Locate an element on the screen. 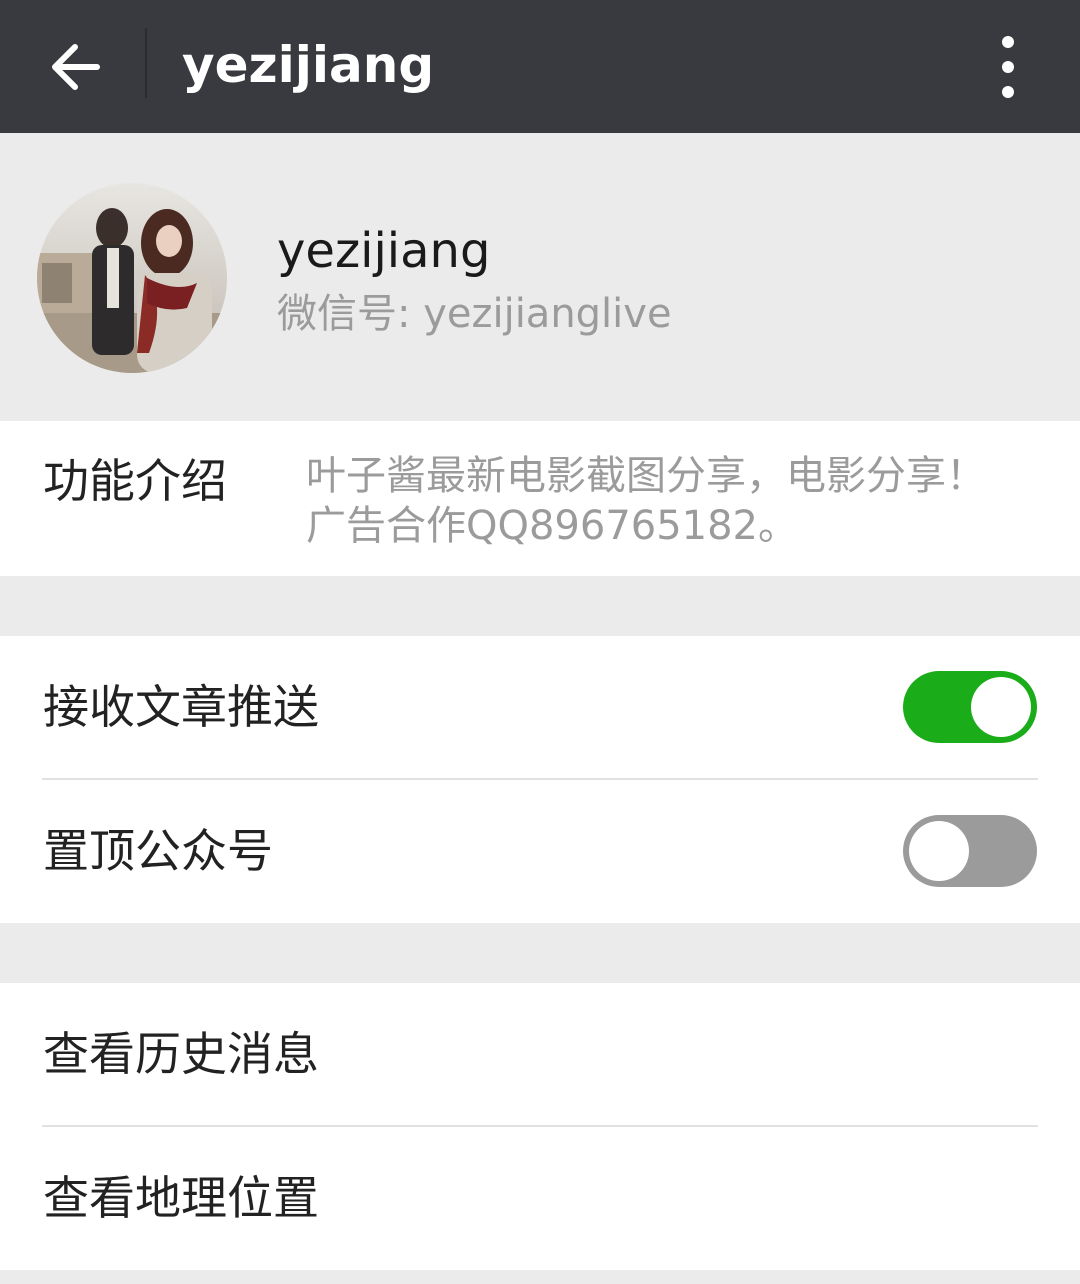 The height and width of the screenshot is (1284, 1080). pin-account-label: 置顶公众号 is located at coordinates (158, 851).